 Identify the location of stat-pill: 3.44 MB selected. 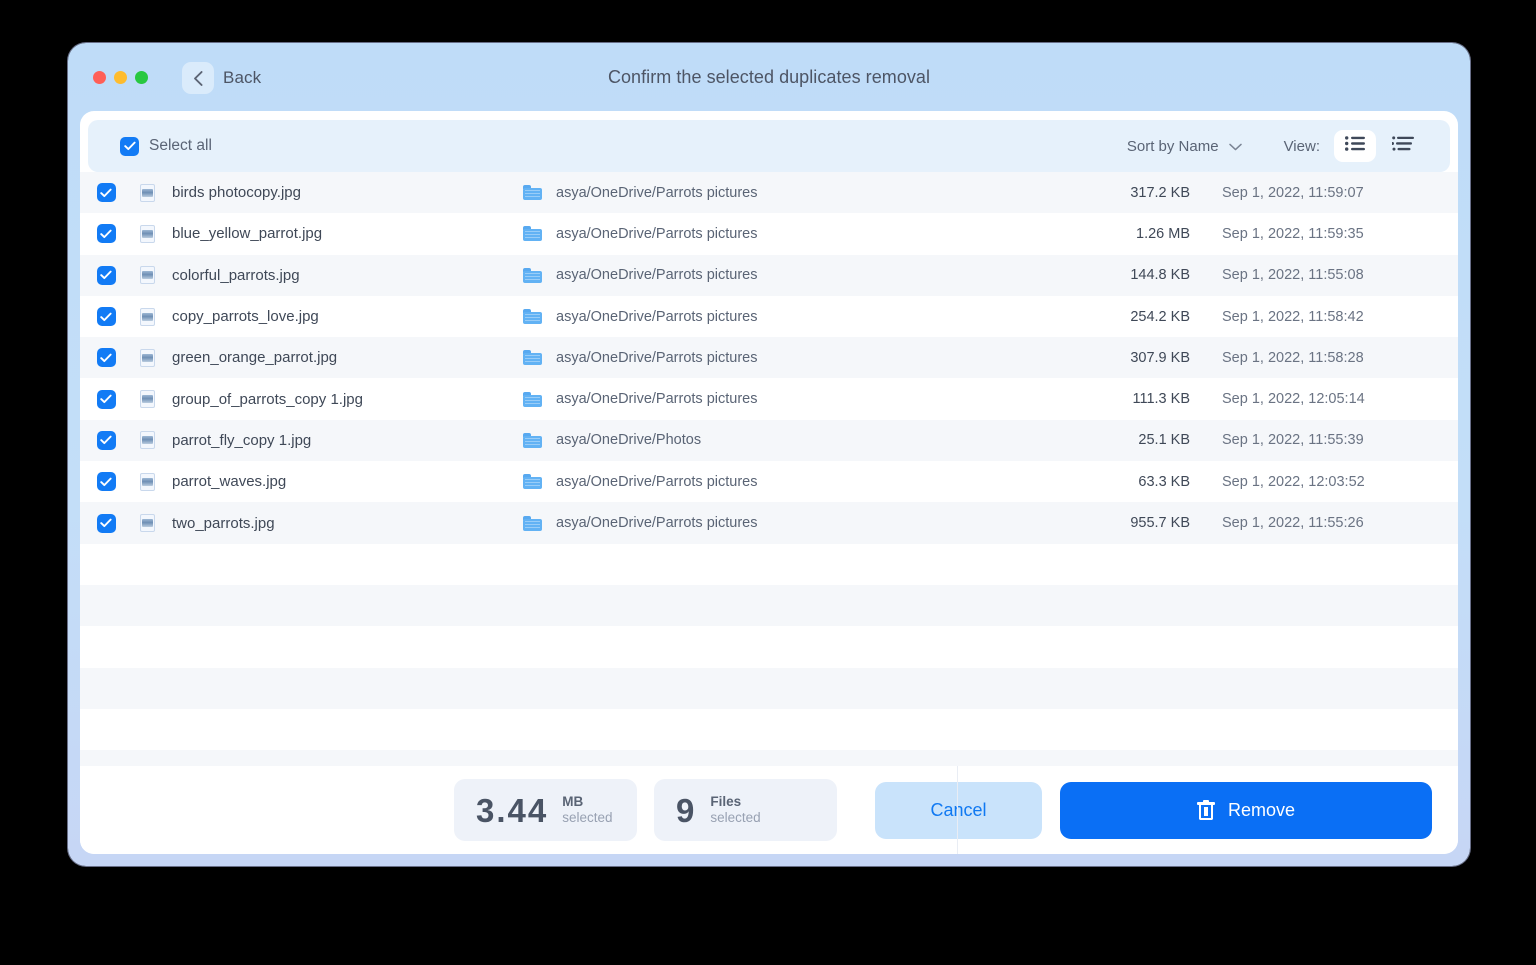
(545, 810).